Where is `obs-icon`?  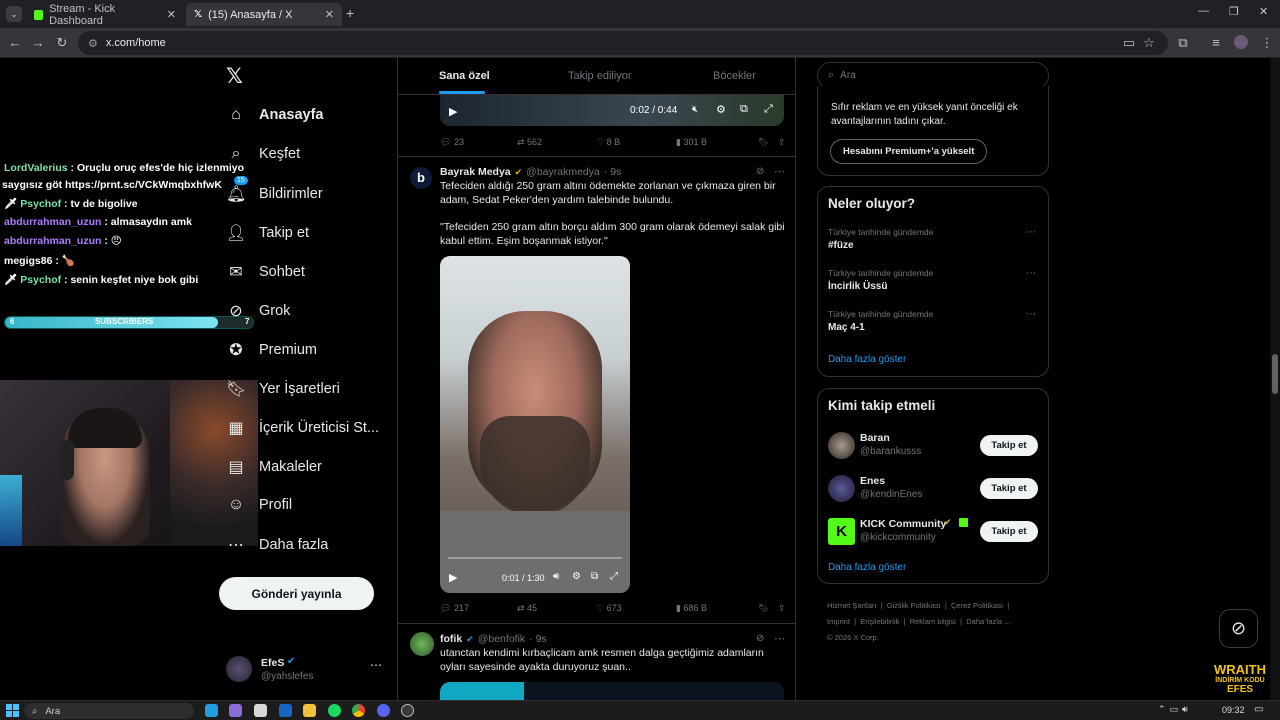
obs-icon is located at coordinates (407, 710).